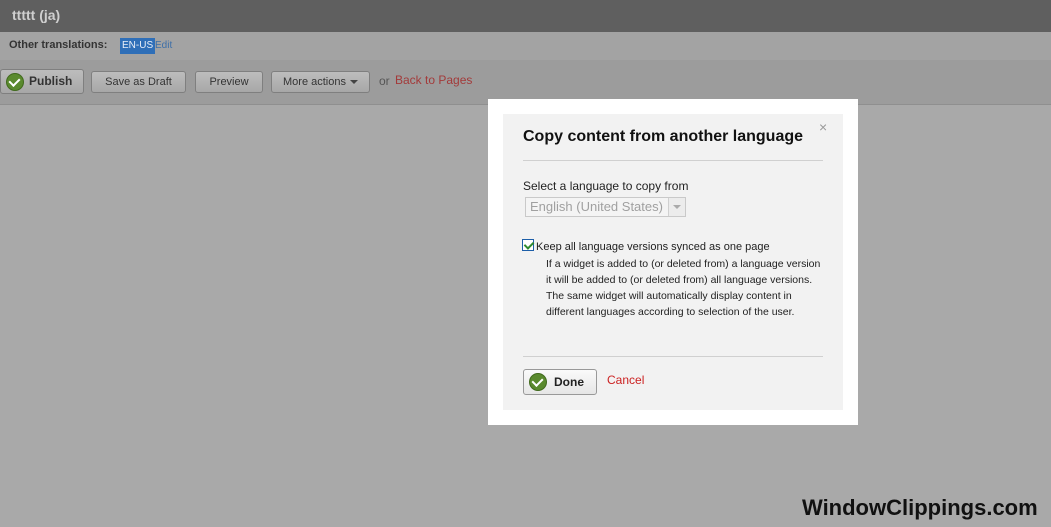  Describe the element at coordinates (920, 507) in the screenshot. I see `watermark: WindowClippings.com` at that location.